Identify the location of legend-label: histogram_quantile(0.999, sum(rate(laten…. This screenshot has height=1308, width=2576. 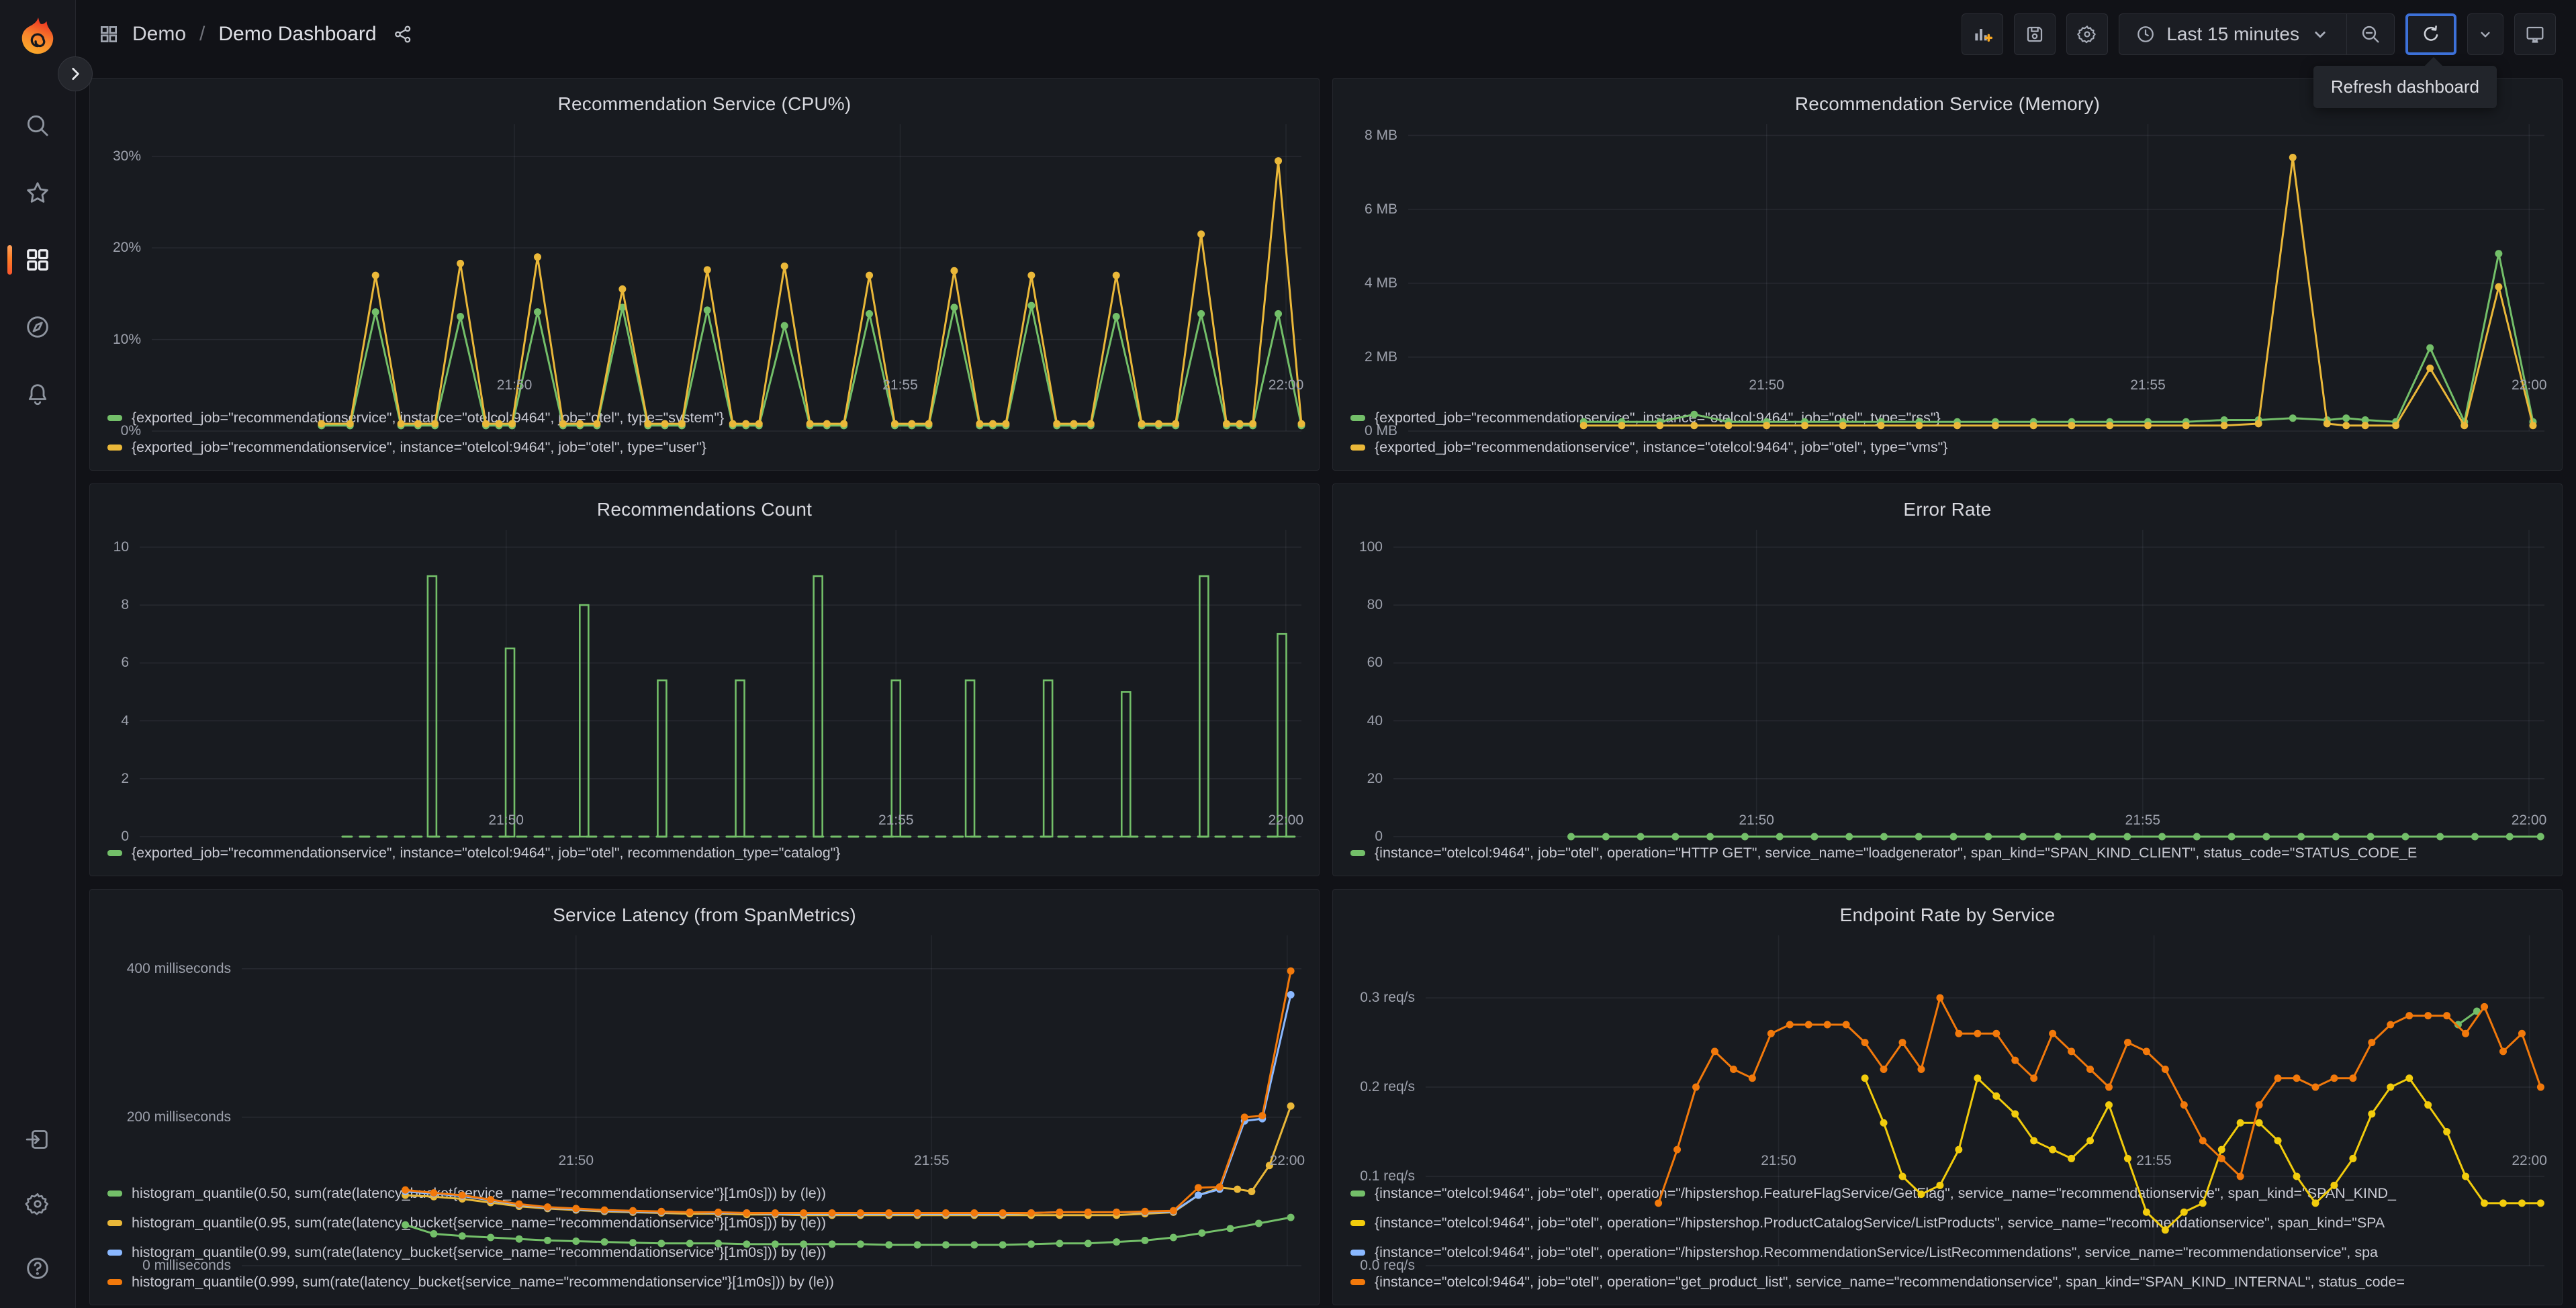
(483, 1282).